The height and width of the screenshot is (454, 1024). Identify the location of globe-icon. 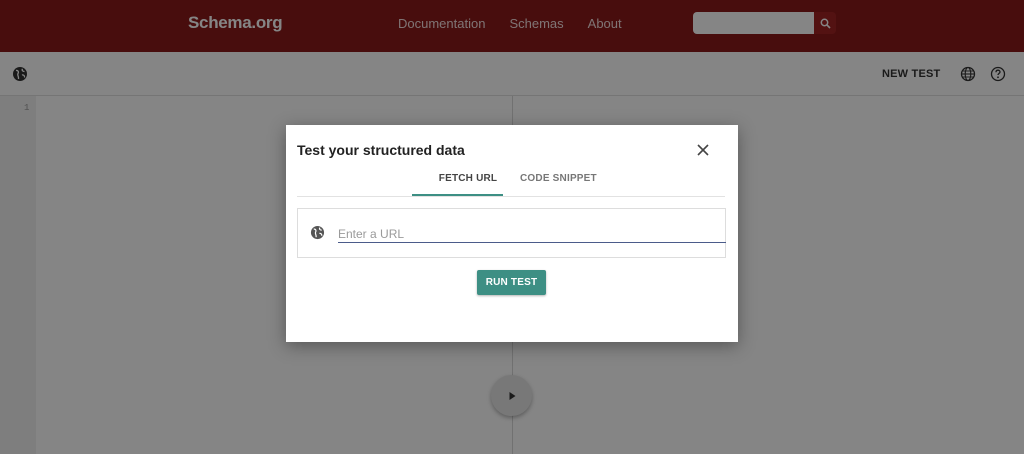
(317, 235).